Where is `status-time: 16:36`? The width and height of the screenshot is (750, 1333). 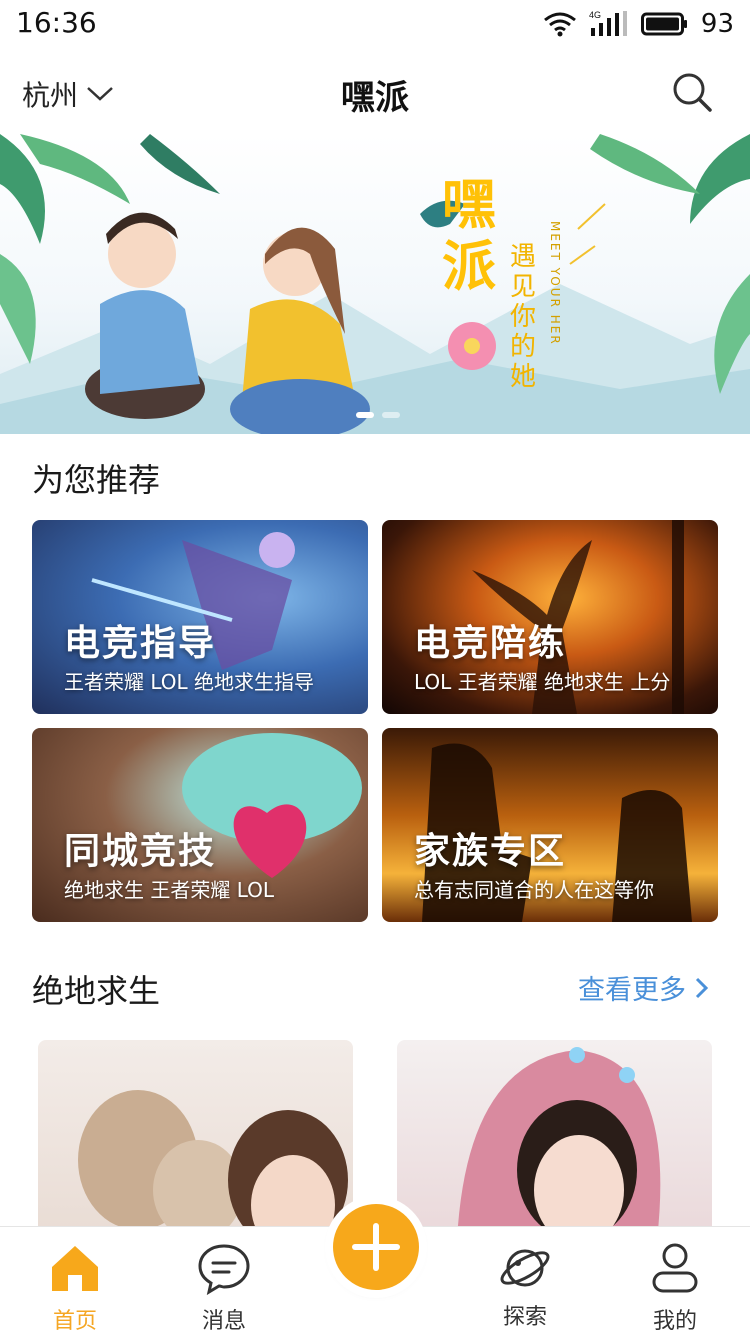 status-time: 16:36 is located at coordinates (56, 22).